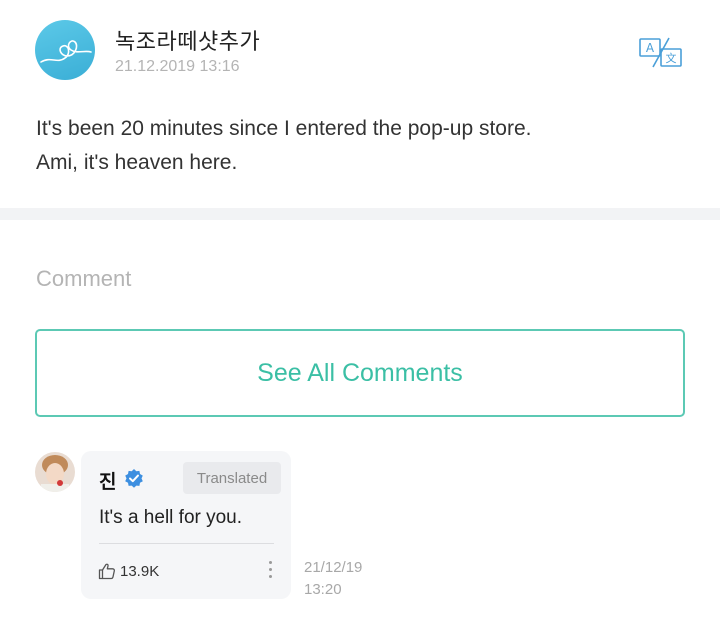 This screenshot has height=627, width=720. I want to click on comment-timestamp: 21/12/19 13:20, so click(333, 578).